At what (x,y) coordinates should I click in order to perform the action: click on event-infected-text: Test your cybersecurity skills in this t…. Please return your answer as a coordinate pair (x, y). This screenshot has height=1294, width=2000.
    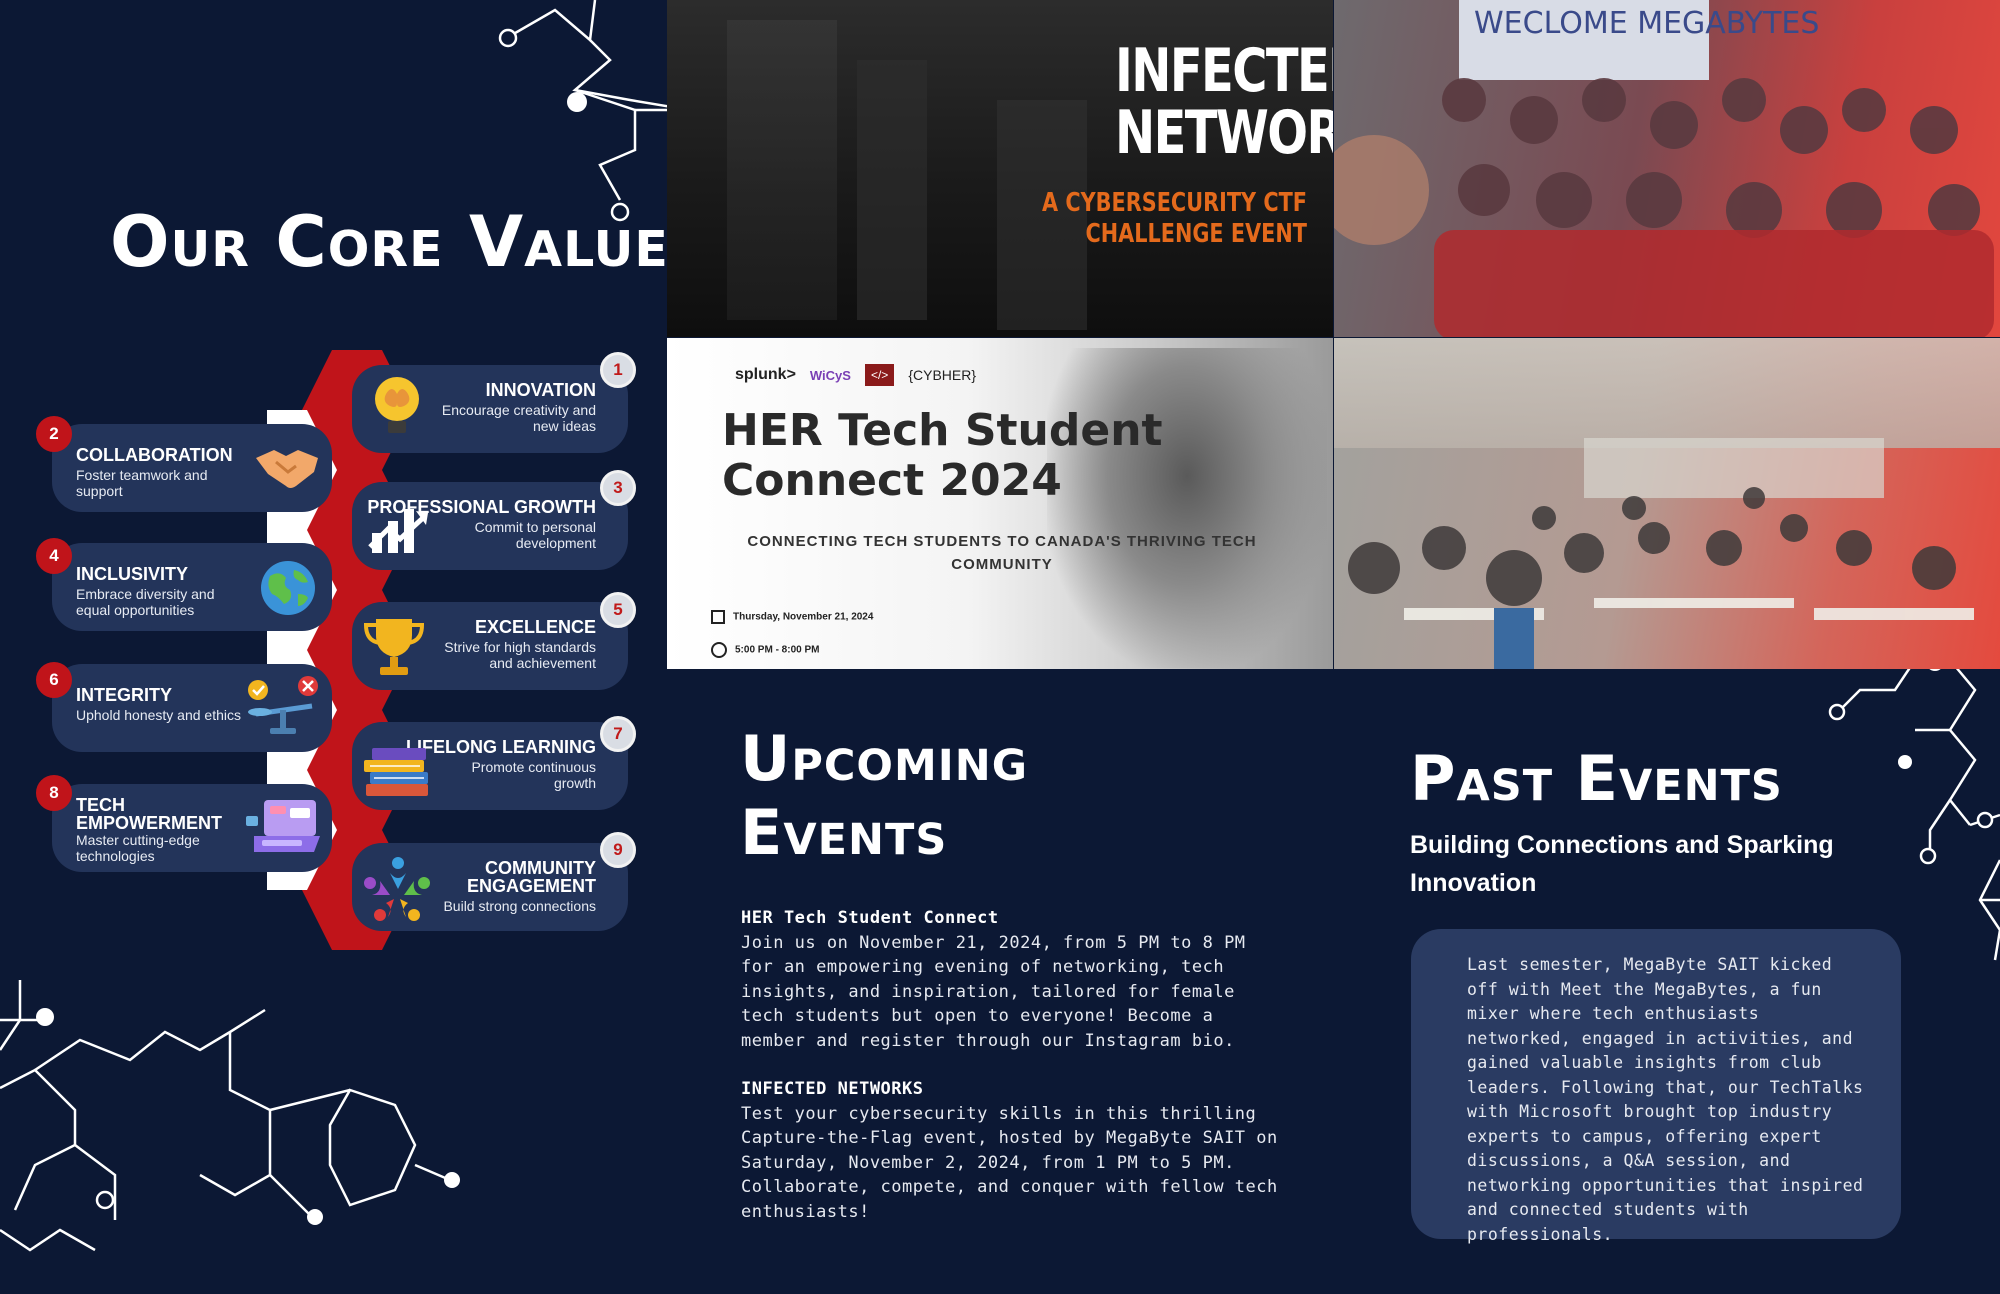
    Looking at the image, I should click on (1009, 1162).